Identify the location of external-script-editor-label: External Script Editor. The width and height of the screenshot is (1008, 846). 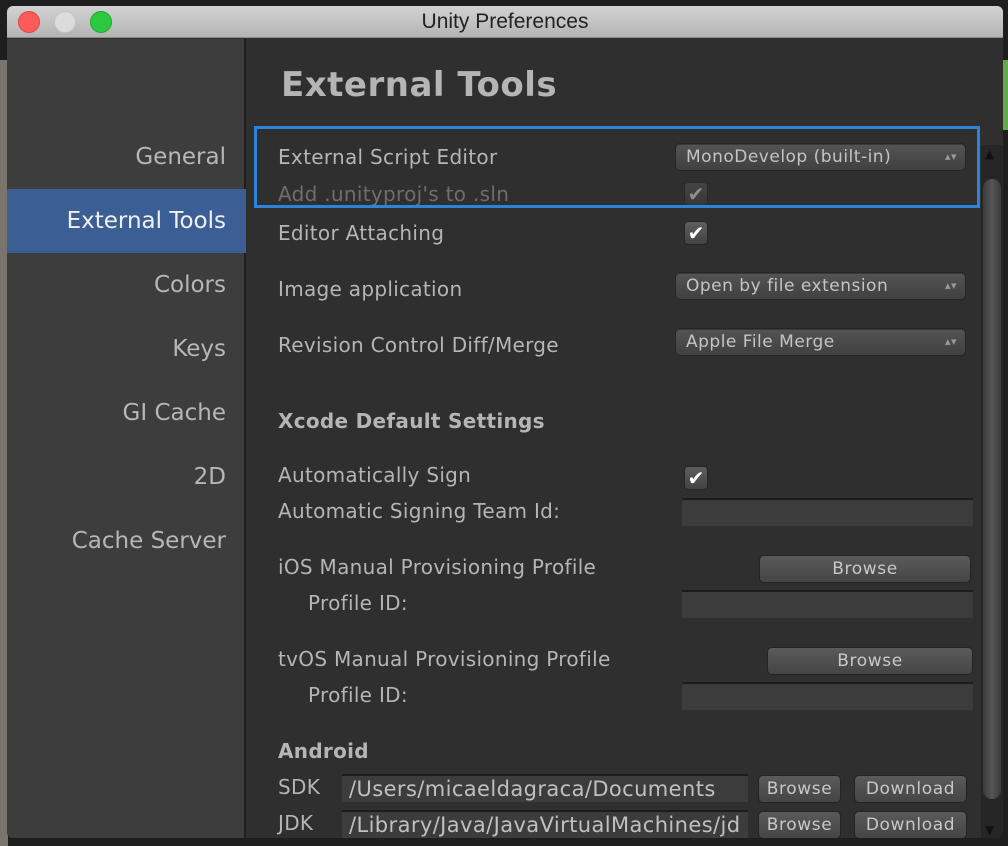
(388, 157).